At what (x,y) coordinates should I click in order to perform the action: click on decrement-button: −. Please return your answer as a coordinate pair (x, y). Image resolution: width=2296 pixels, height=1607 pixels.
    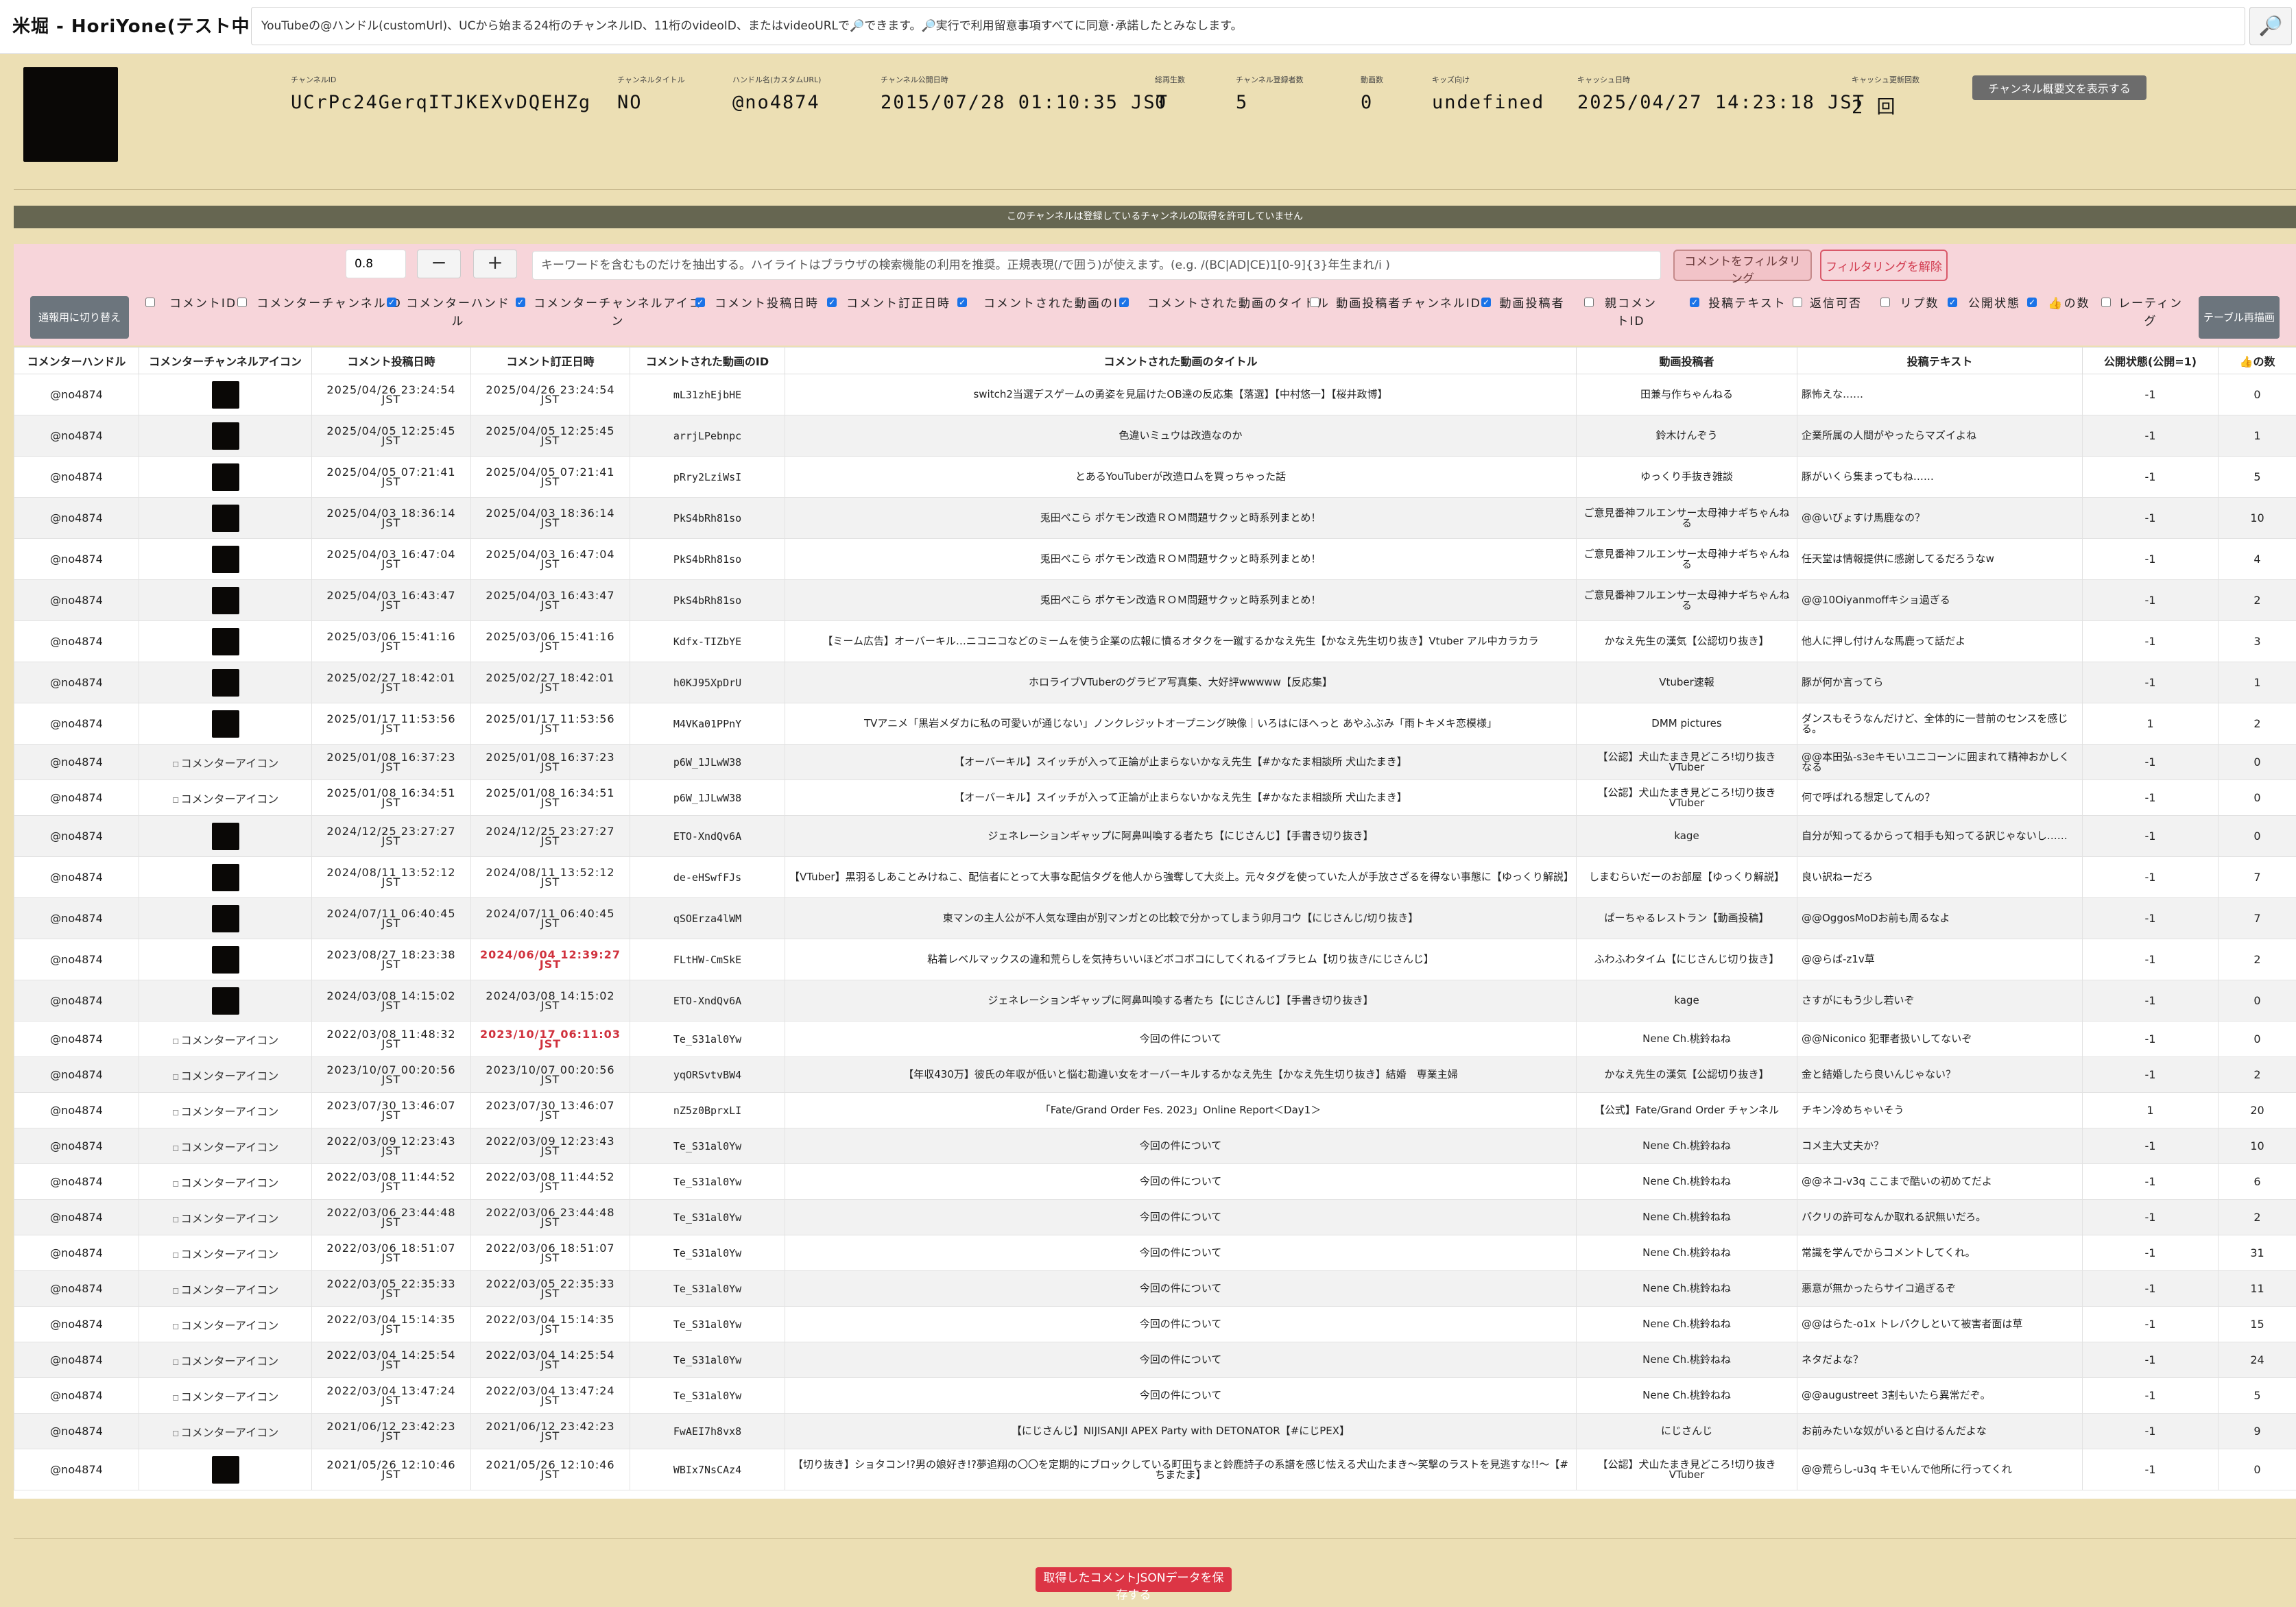
    Looking at the image, I should click on (439, 264).